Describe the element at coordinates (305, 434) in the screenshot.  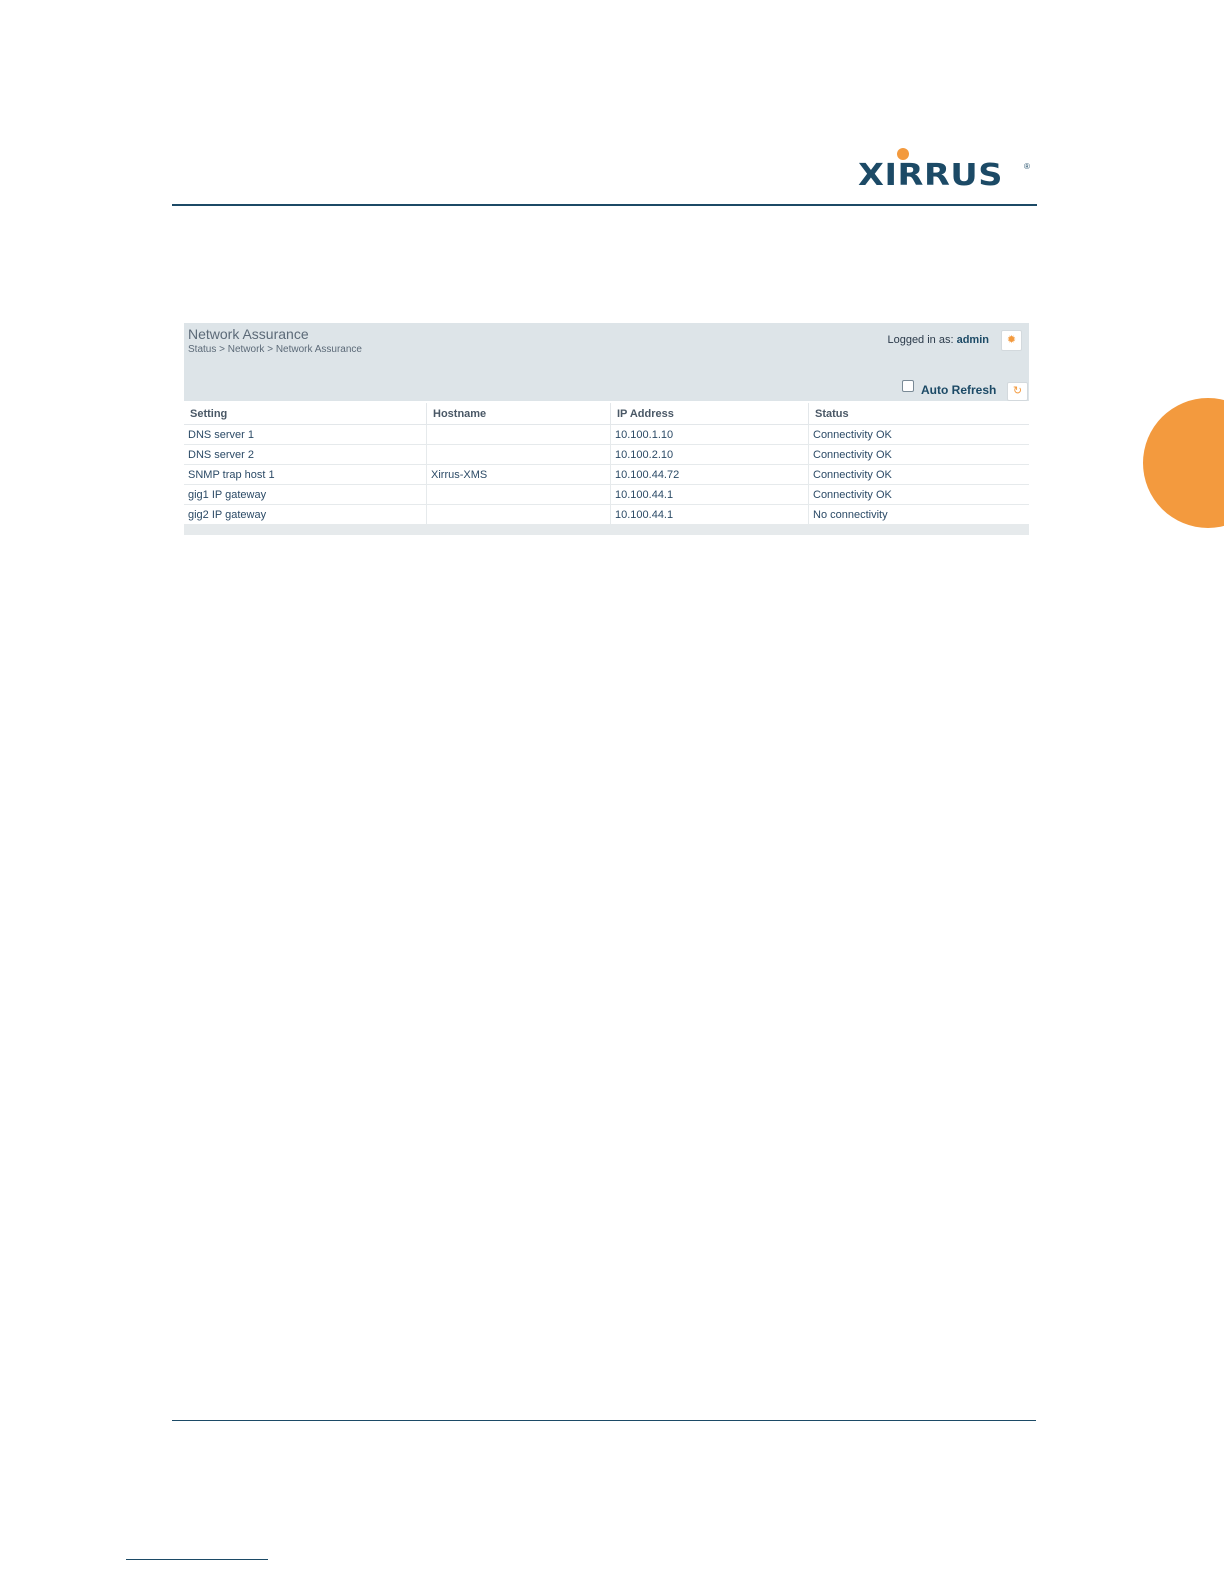
I see `setting-cell: DNS server 1` at that location.